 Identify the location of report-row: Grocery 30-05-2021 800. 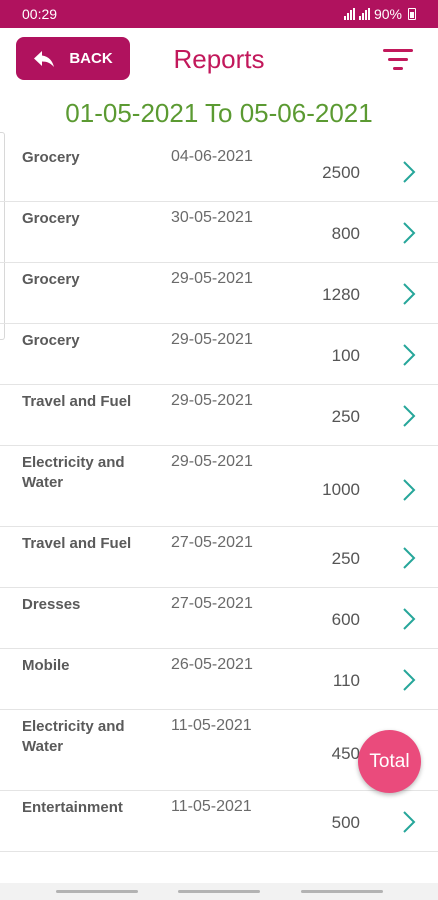
(219, 232).